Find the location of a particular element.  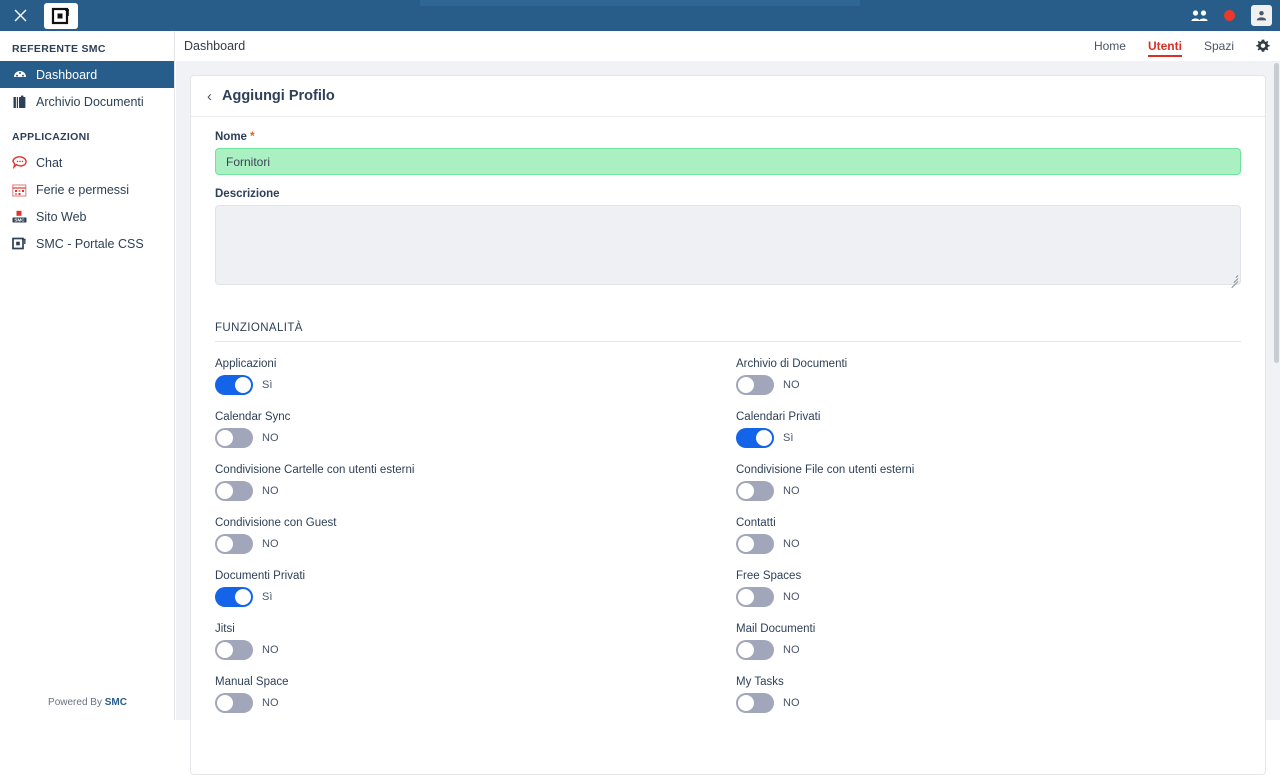

powered-by-footer: Powered By SMC is located at coordinates (87, 702).